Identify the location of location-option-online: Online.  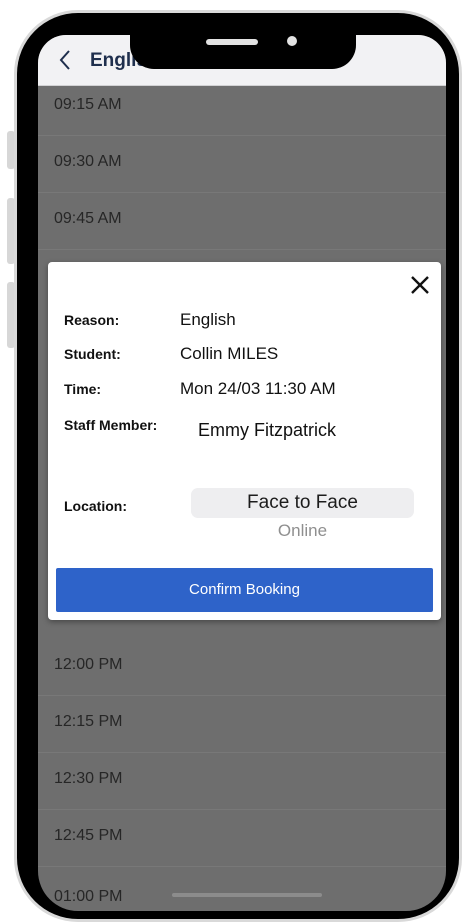
(302, 531).